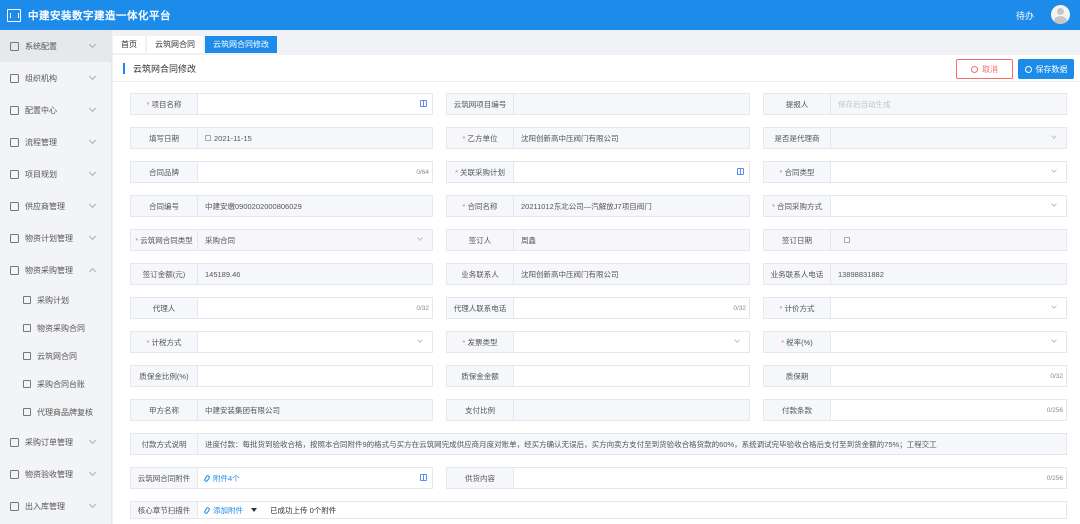 Image resolution: width=1080 pixels, height=524 pixels. I want to click on tax-rate-field: * 税率(%), so click(915, 342).